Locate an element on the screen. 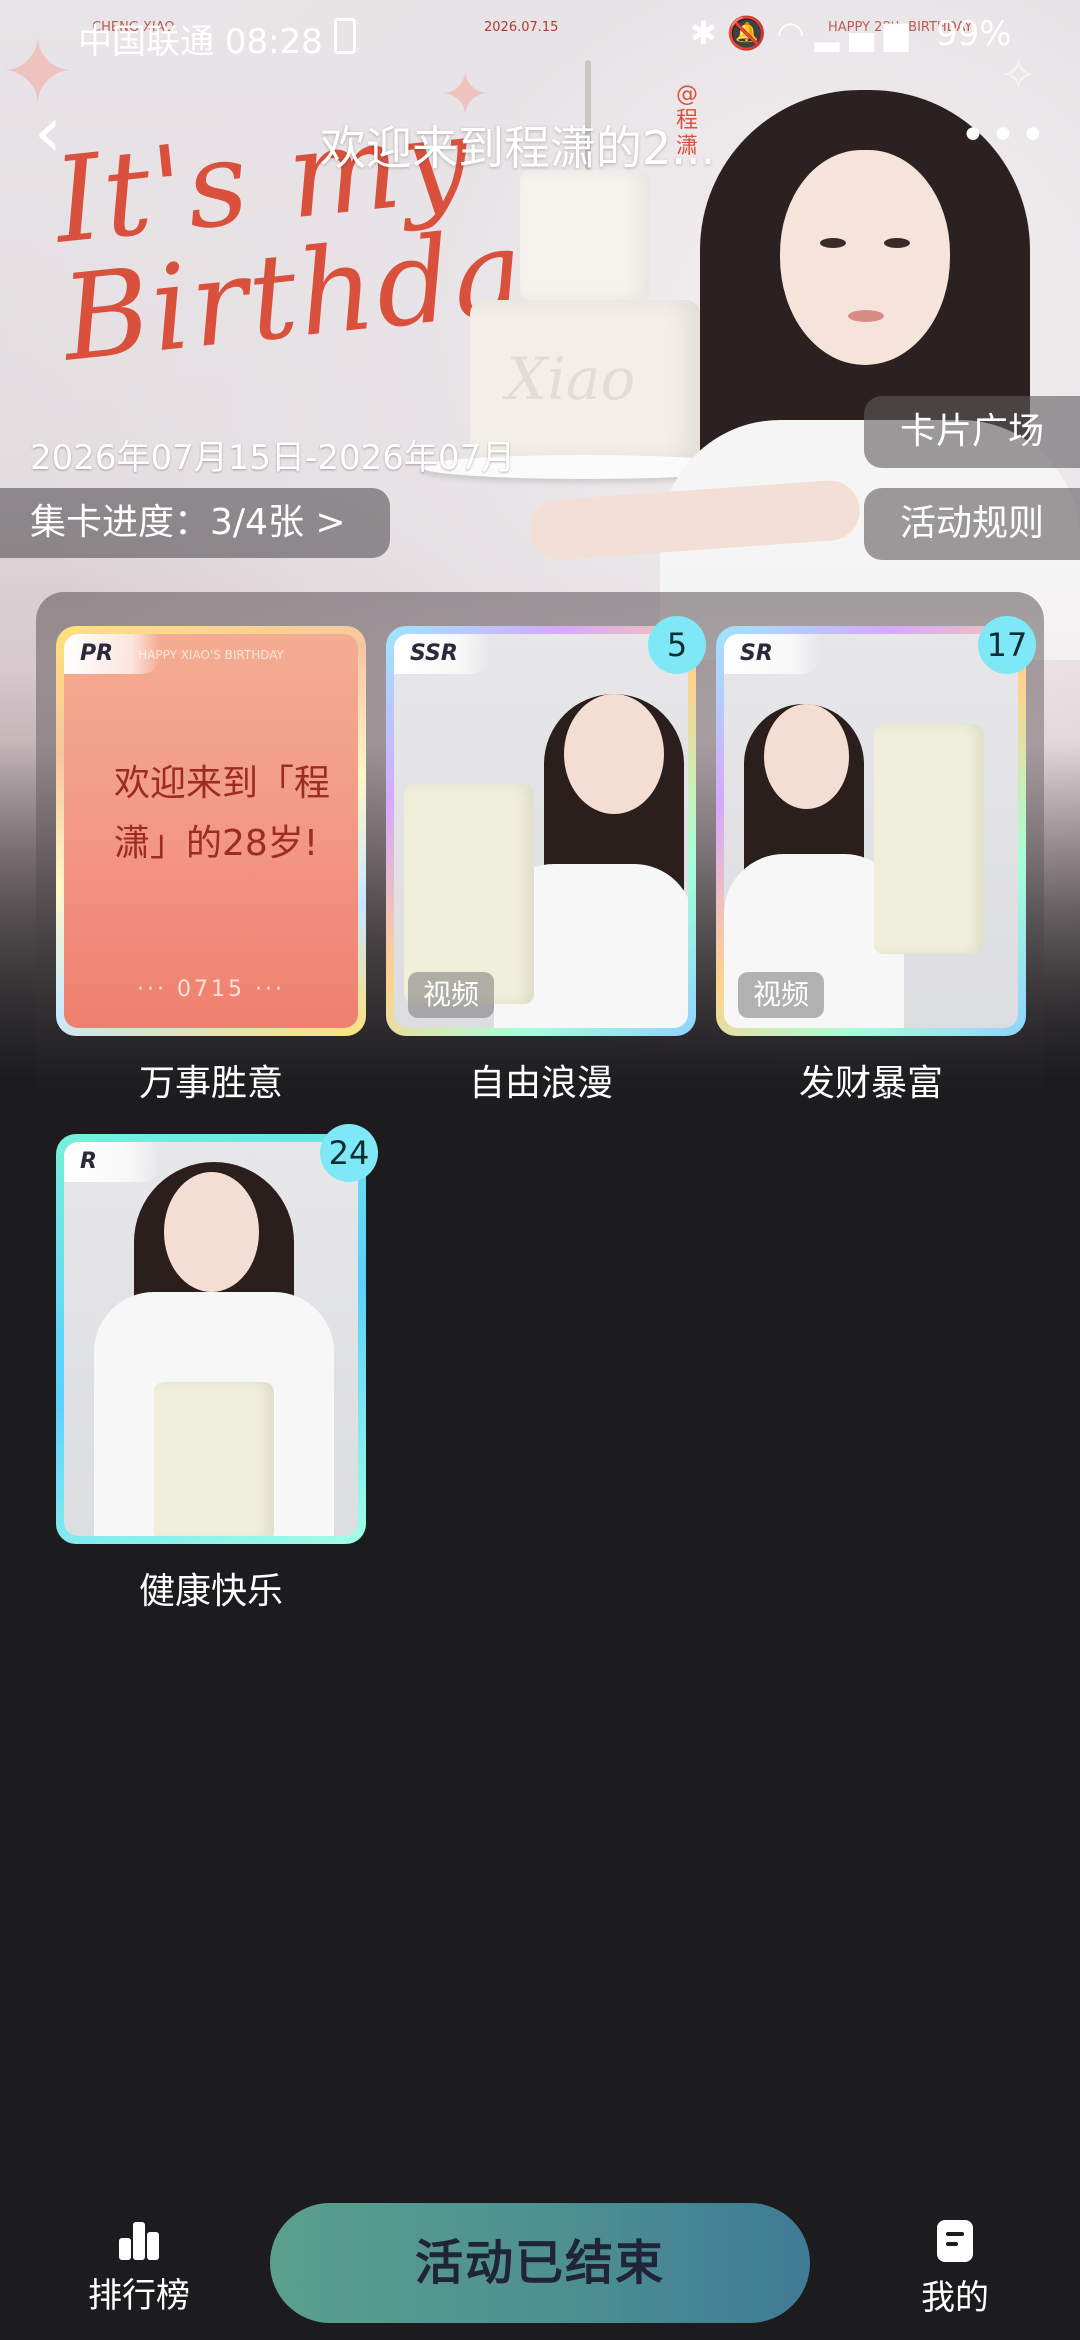  card-label: 发财暴富 is located at coordinates (870, 1083).